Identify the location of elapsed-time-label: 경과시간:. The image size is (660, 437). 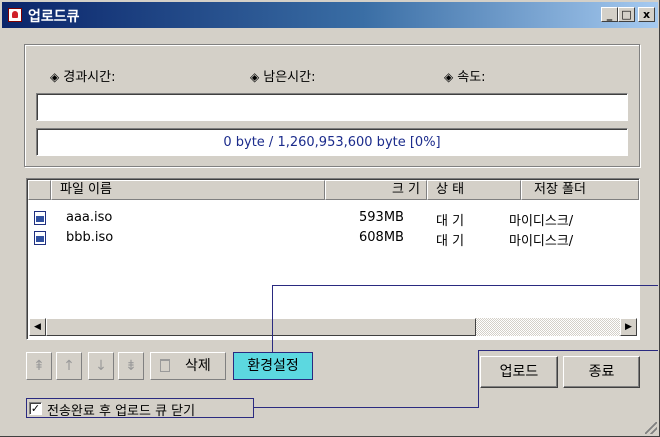
(89, 77).